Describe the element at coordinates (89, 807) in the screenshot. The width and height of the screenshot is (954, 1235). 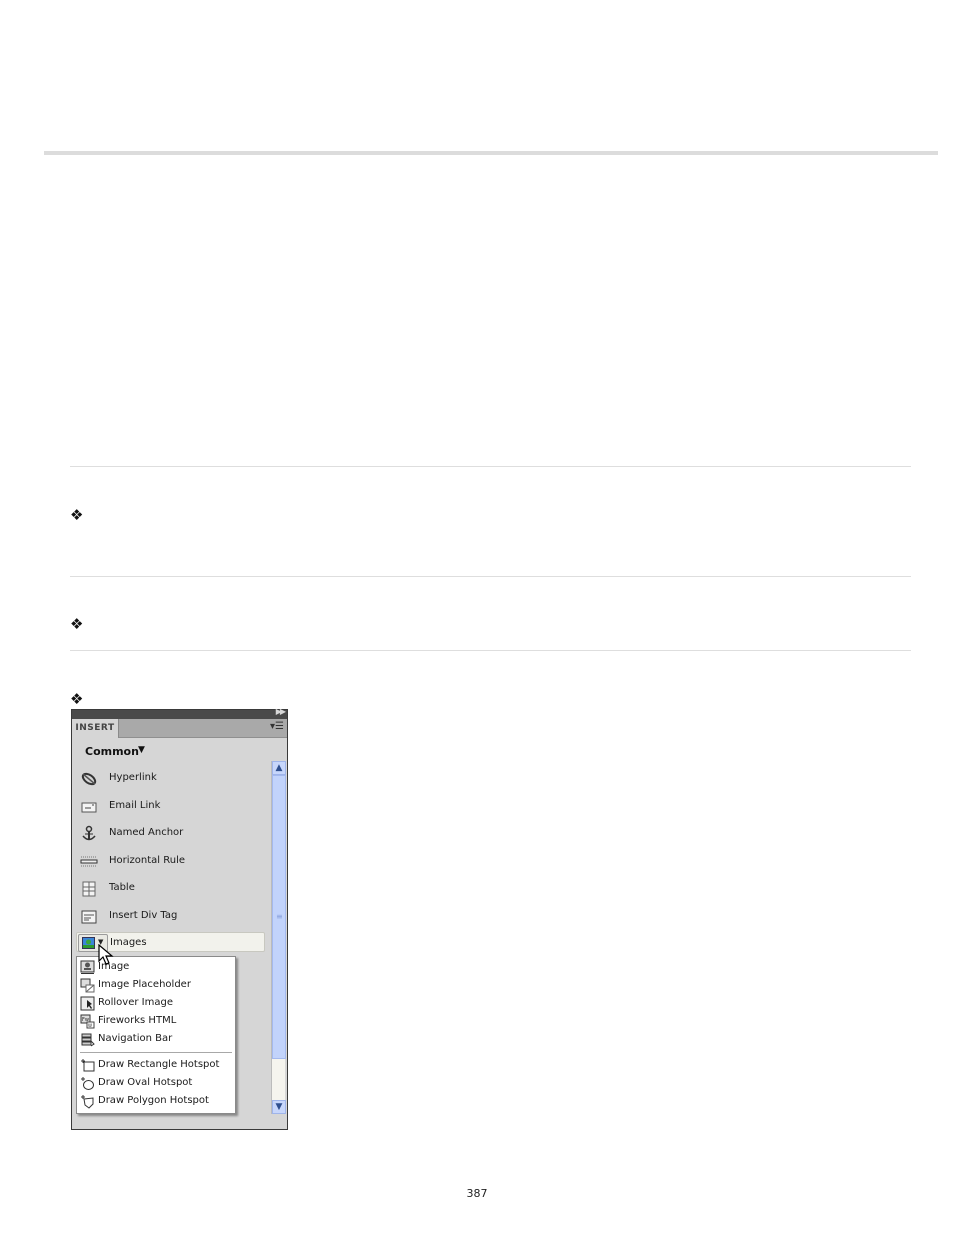
I see `email-link-icon` at that location.